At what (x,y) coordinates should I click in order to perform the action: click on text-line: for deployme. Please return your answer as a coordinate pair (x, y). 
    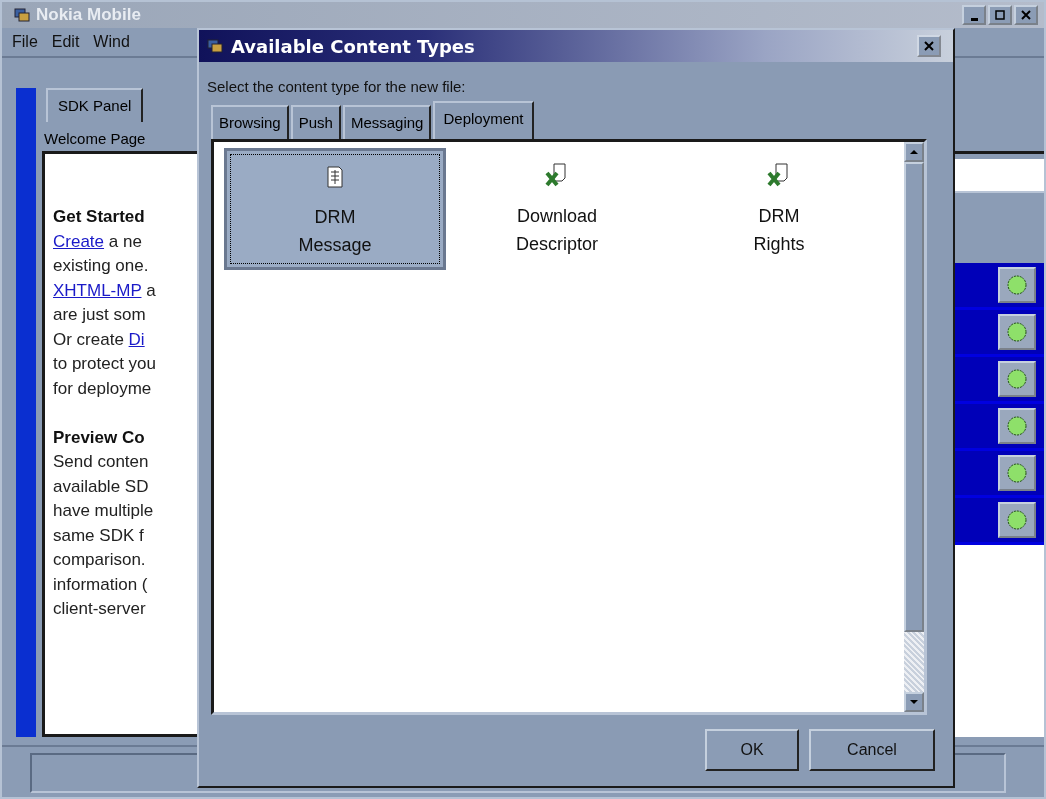
    Looking at the image, I should click on (103, 388).